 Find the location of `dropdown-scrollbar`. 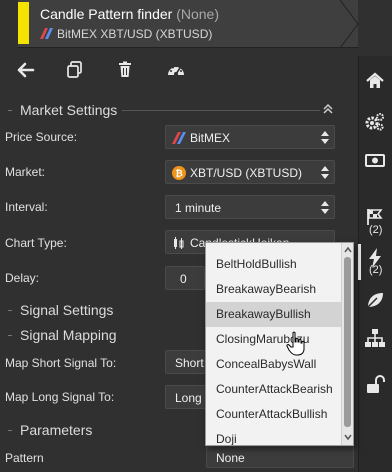

dropdown-scrollbar is located at coordinates (347, 344).